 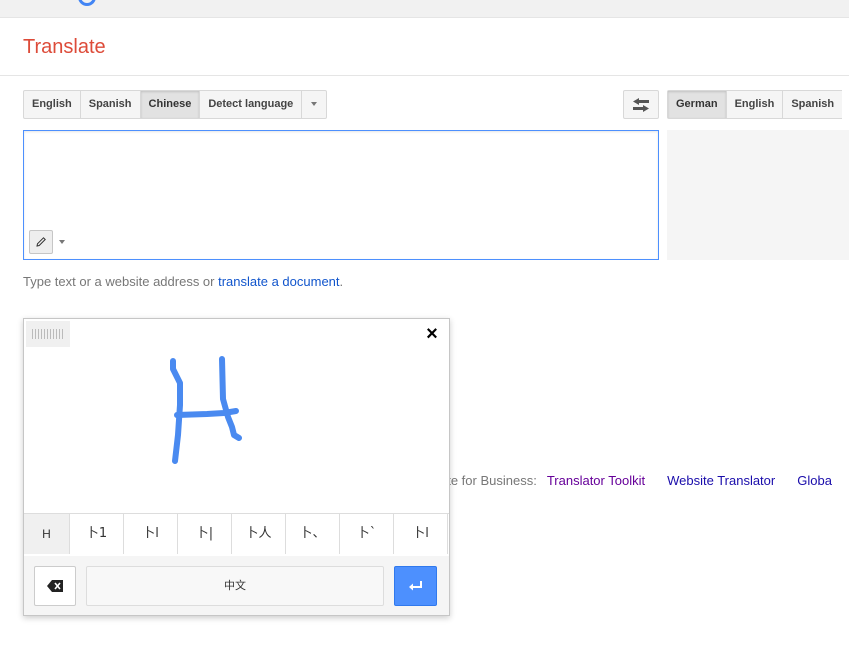 What do you see at coordinates (421, 534) in the screenshot?
I see `candidate-8: 卜l` at bounding box center [421, 534].